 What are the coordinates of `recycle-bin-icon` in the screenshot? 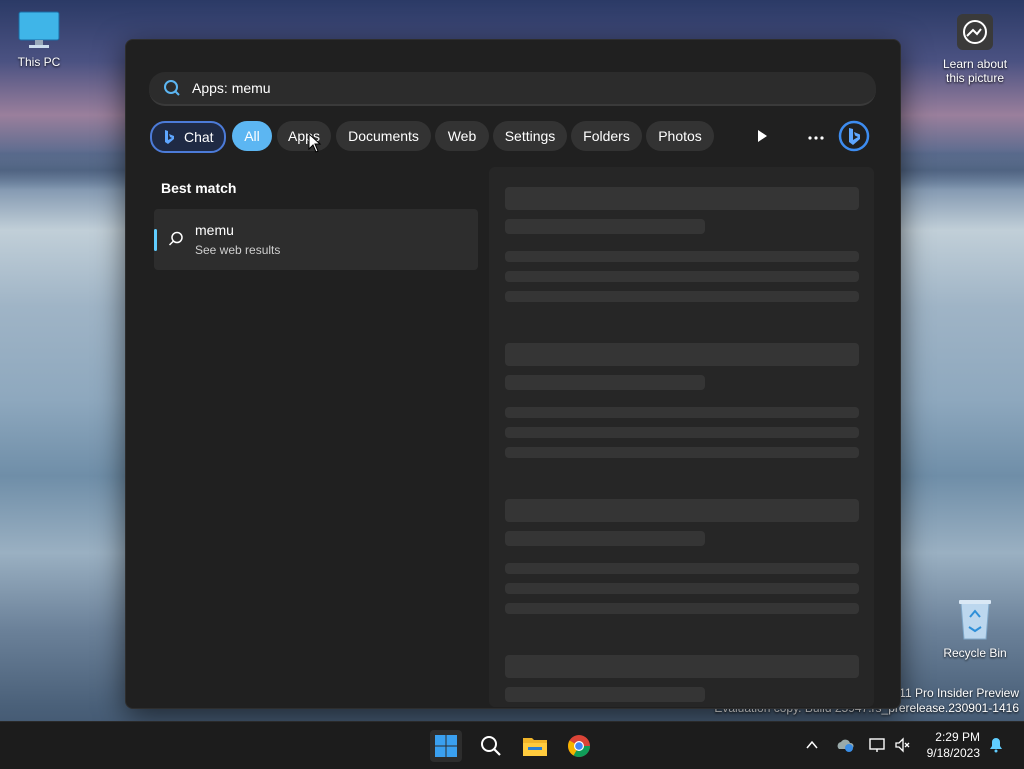 It's located at (975, 620).